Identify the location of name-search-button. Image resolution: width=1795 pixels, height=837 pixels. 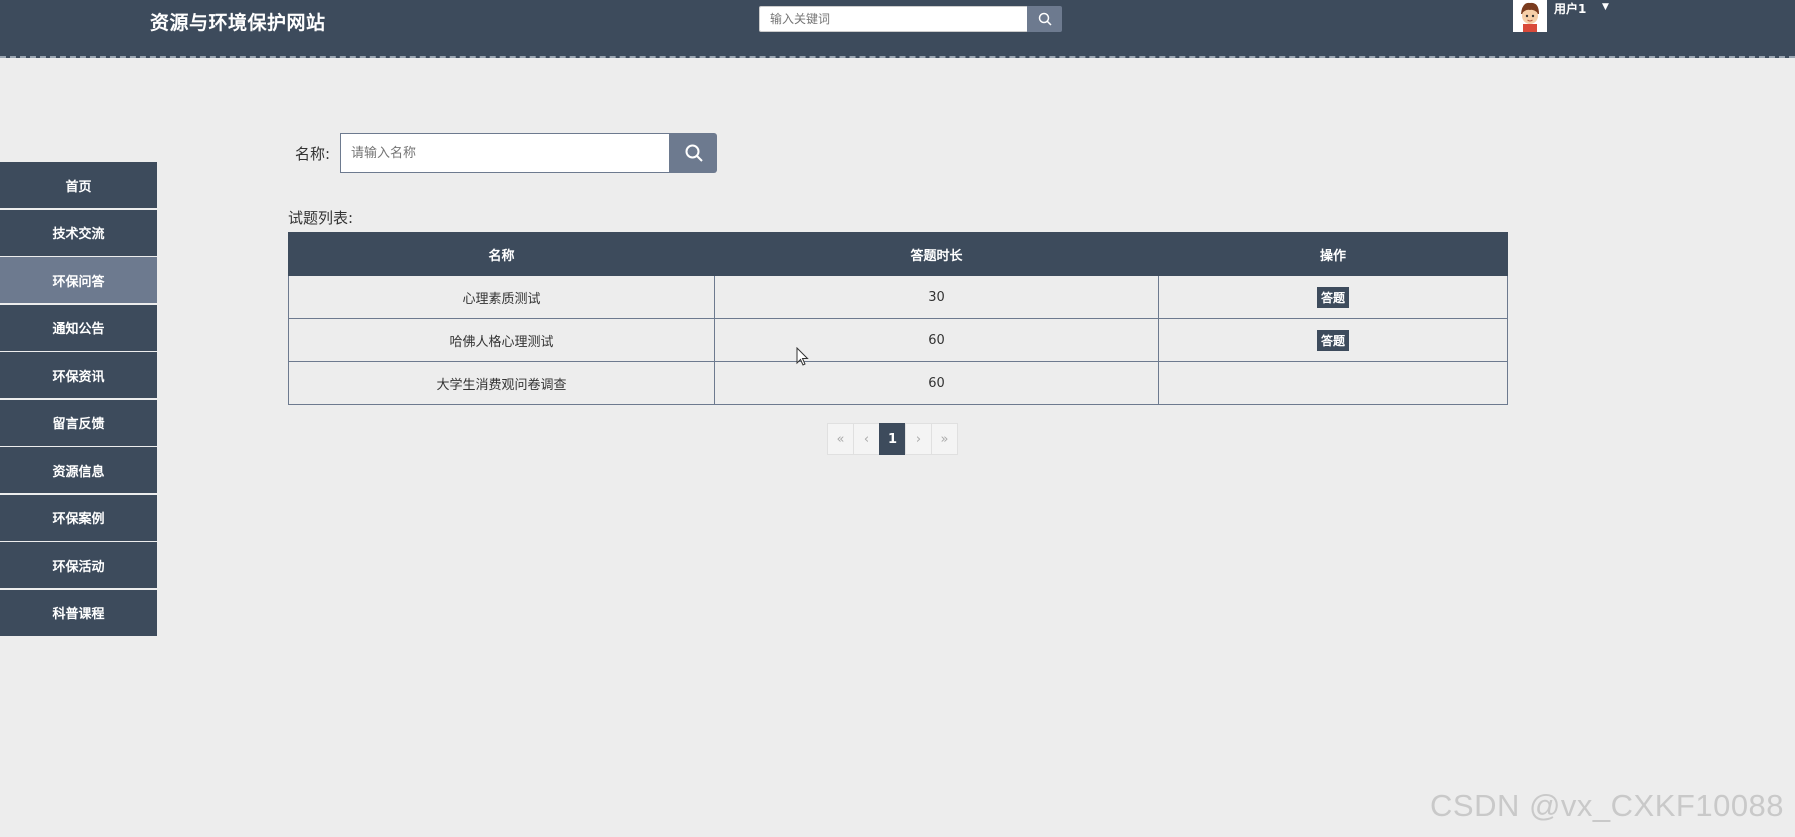
(693, 153).